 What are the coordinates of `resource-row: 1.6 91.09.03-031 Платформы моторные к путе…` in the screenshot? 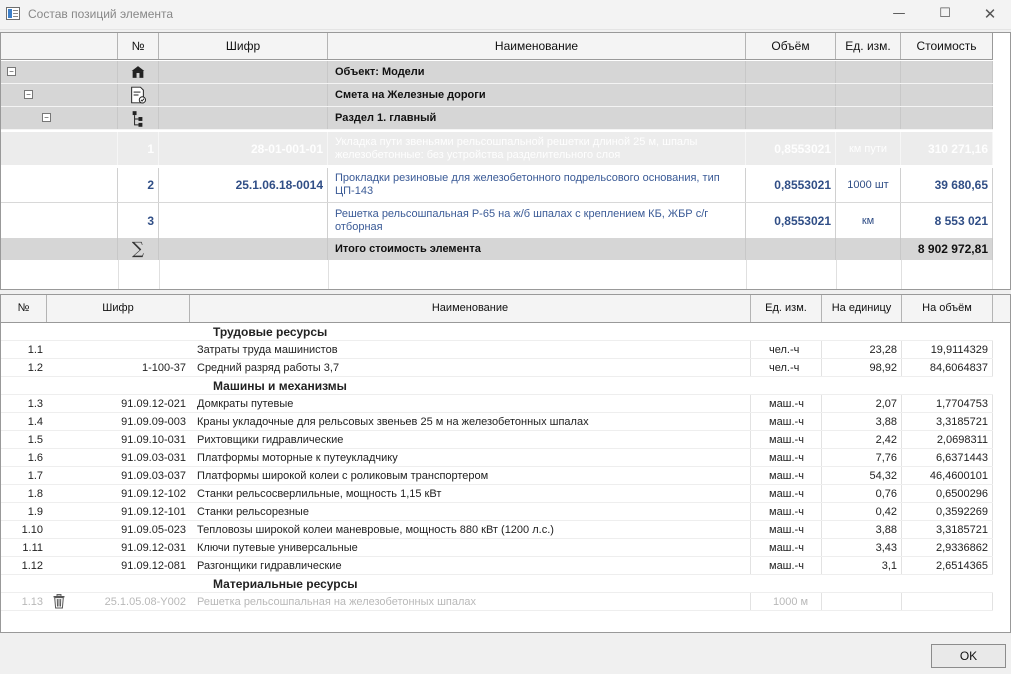 It's located at (497, 458).